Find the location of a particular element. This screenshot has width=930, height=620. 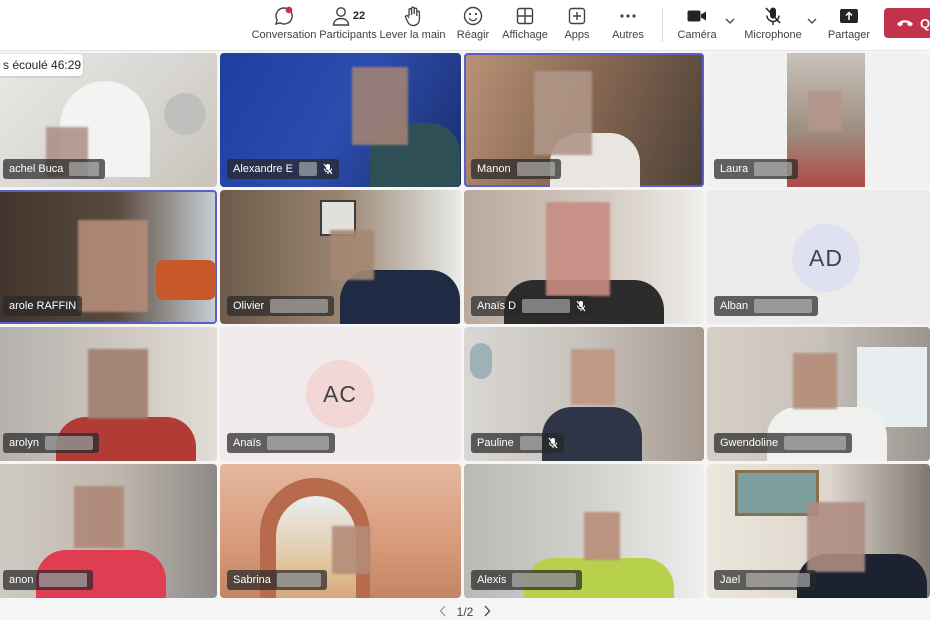

hand-icon is located at coordinates (413, 16).